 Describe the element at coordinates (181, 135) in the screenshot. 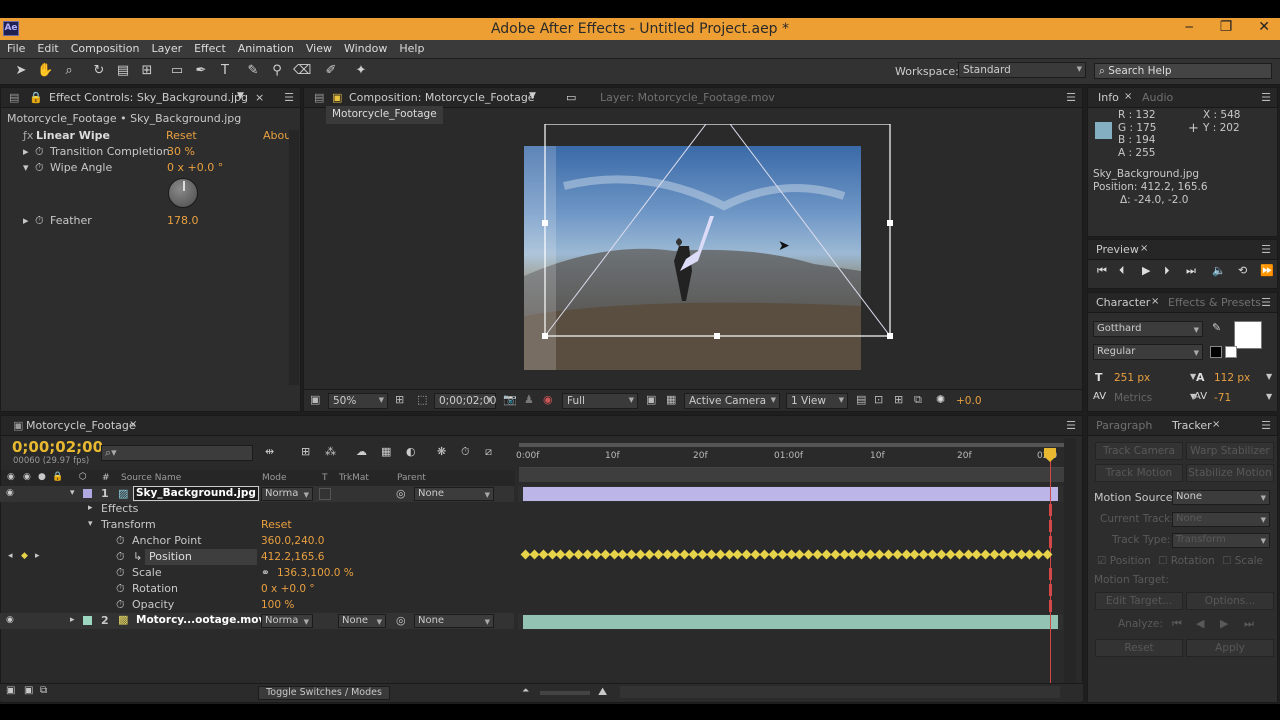

I see `effect-reset-link: Reset` at that location.